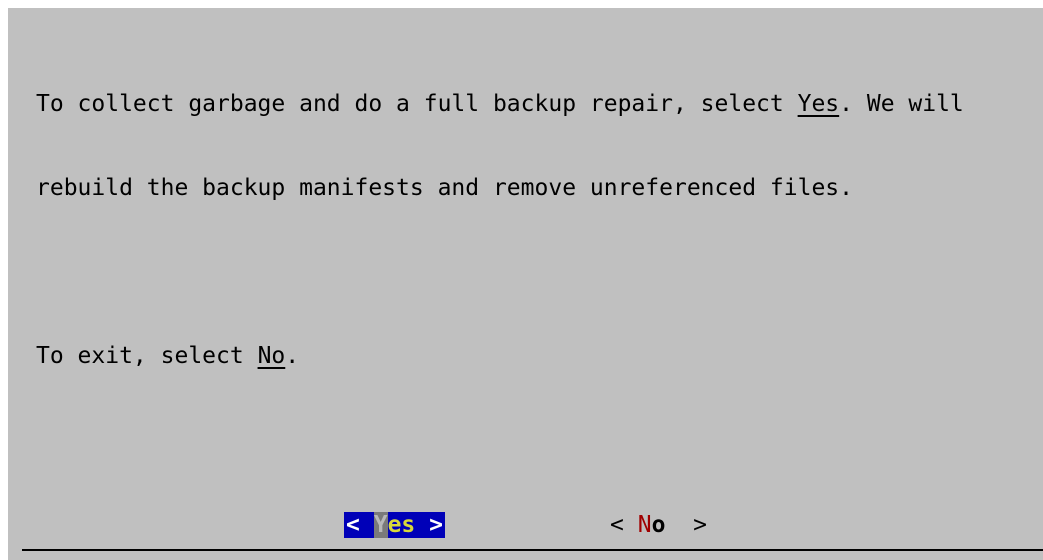 Image resolution: width=1043 pixels, height=560 pixels. I want to click on dialog-bottom-border, so click(532, 550).